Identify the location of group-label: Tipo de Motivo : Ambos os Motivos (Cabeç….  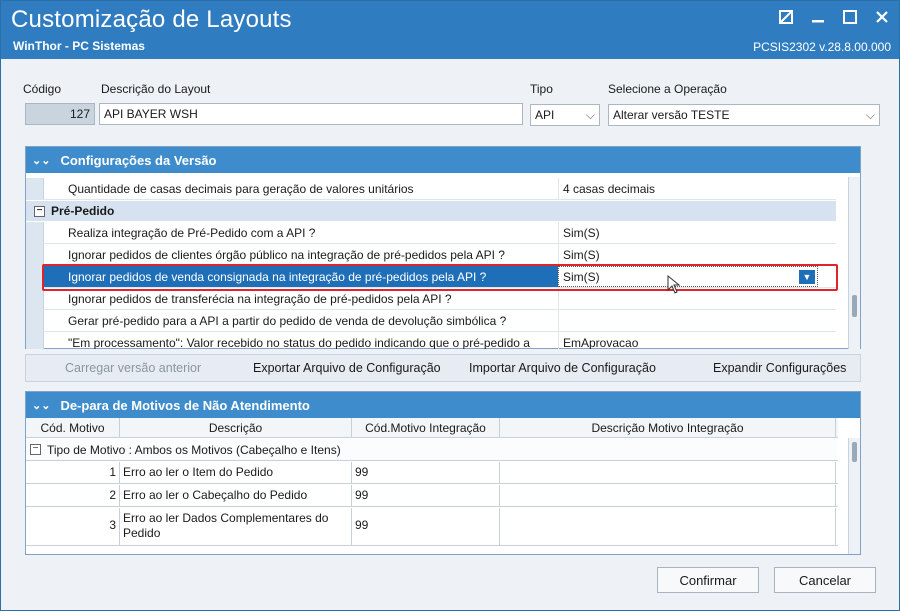
(194, 449).